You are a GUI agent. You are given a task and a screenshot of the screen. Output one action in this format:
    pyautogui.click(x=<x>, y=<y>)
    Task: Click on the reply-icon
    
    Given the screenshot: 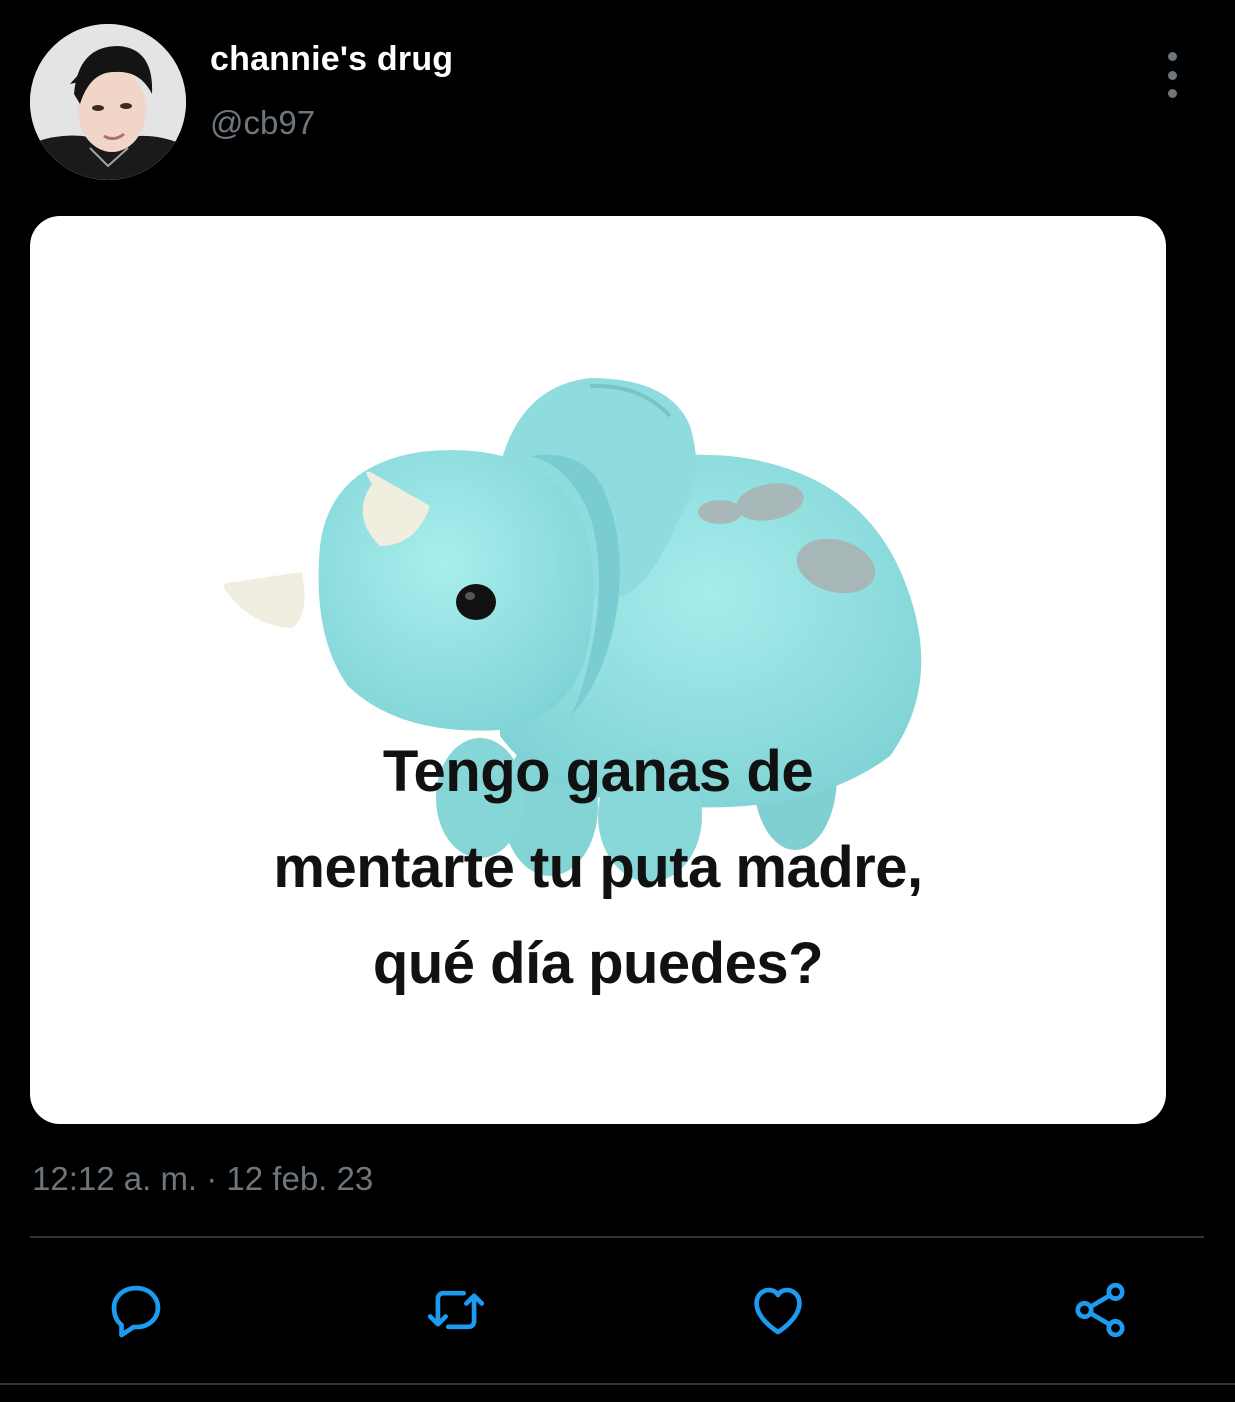 What is the action you would take?
    pyautogui.click(x=136, y=1311)
    